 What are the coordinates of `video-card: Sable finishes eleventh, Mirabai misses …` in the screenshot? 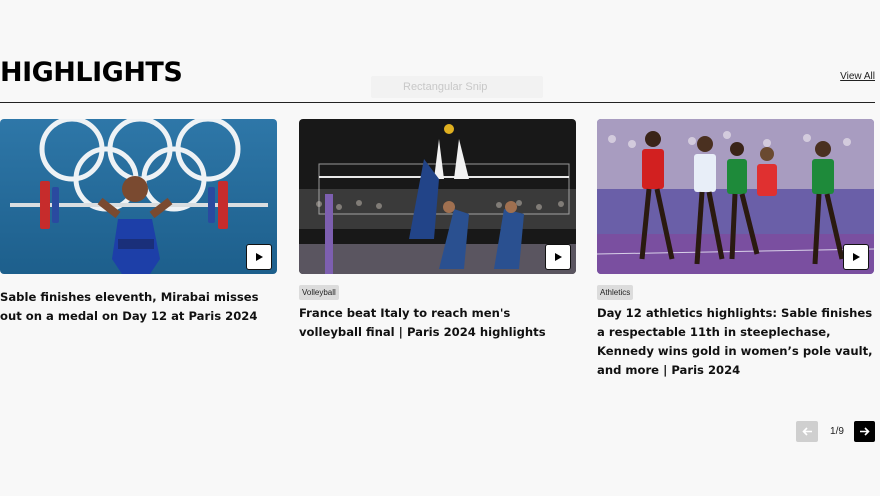 It's located at (138, 222).